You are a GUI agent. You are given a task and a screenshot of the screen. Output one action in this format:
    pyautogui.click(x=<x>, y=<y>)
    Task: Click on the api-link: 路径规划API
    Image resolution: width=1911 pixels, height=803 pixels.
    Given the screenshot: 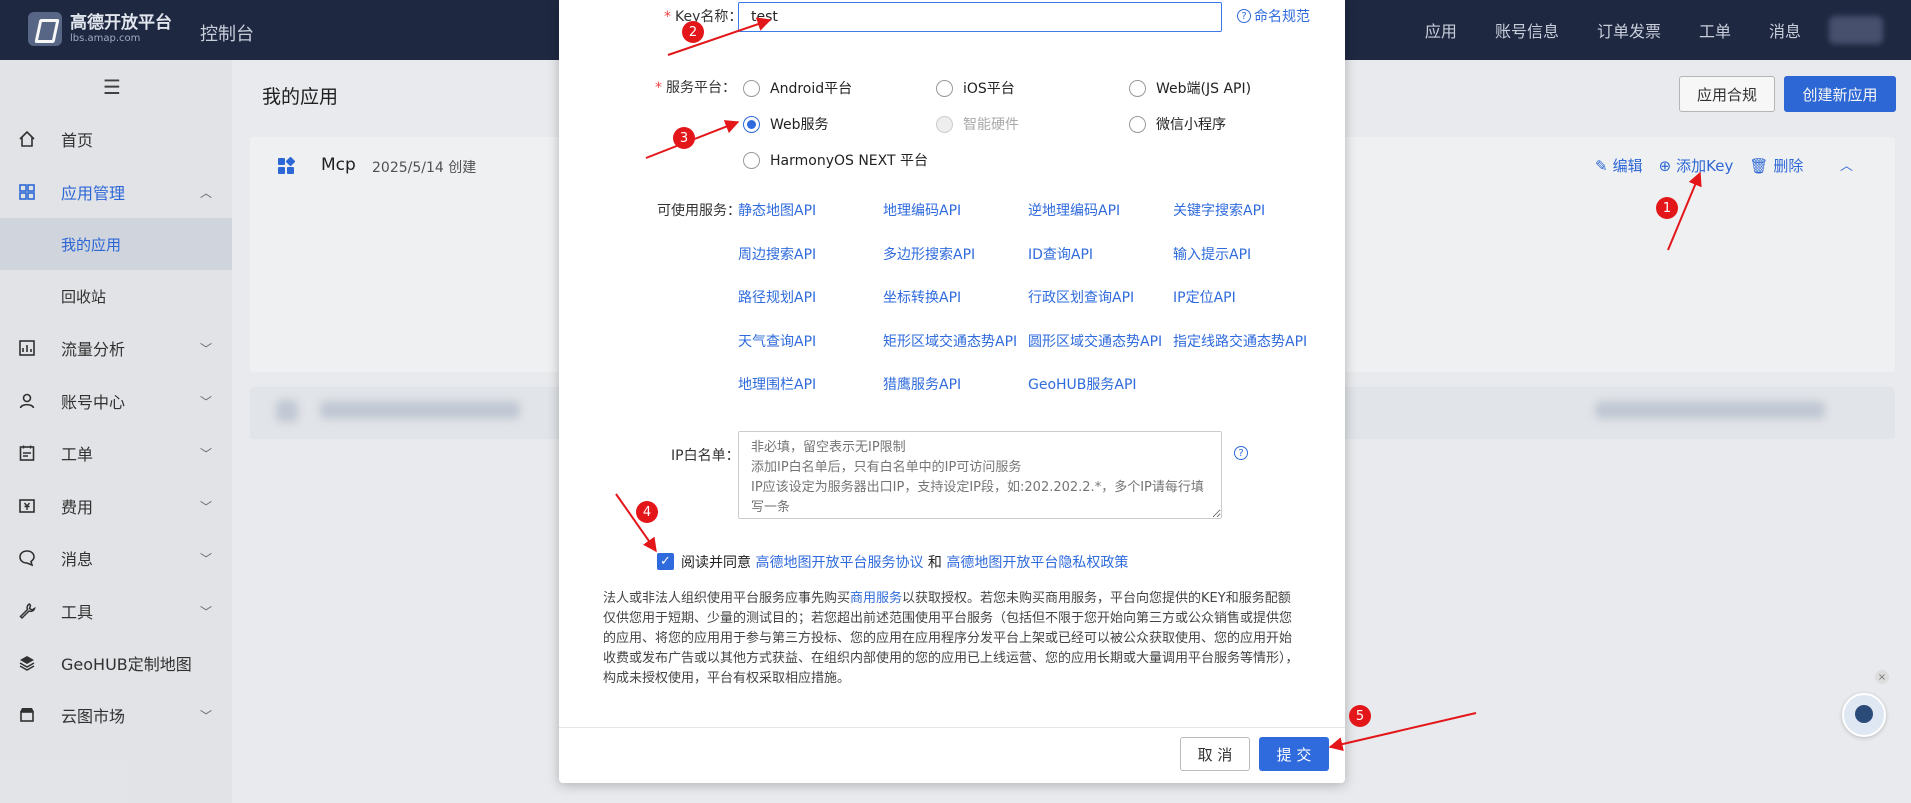 What is the action you would take?
    pyautogui.click(x=777, y=297)
    